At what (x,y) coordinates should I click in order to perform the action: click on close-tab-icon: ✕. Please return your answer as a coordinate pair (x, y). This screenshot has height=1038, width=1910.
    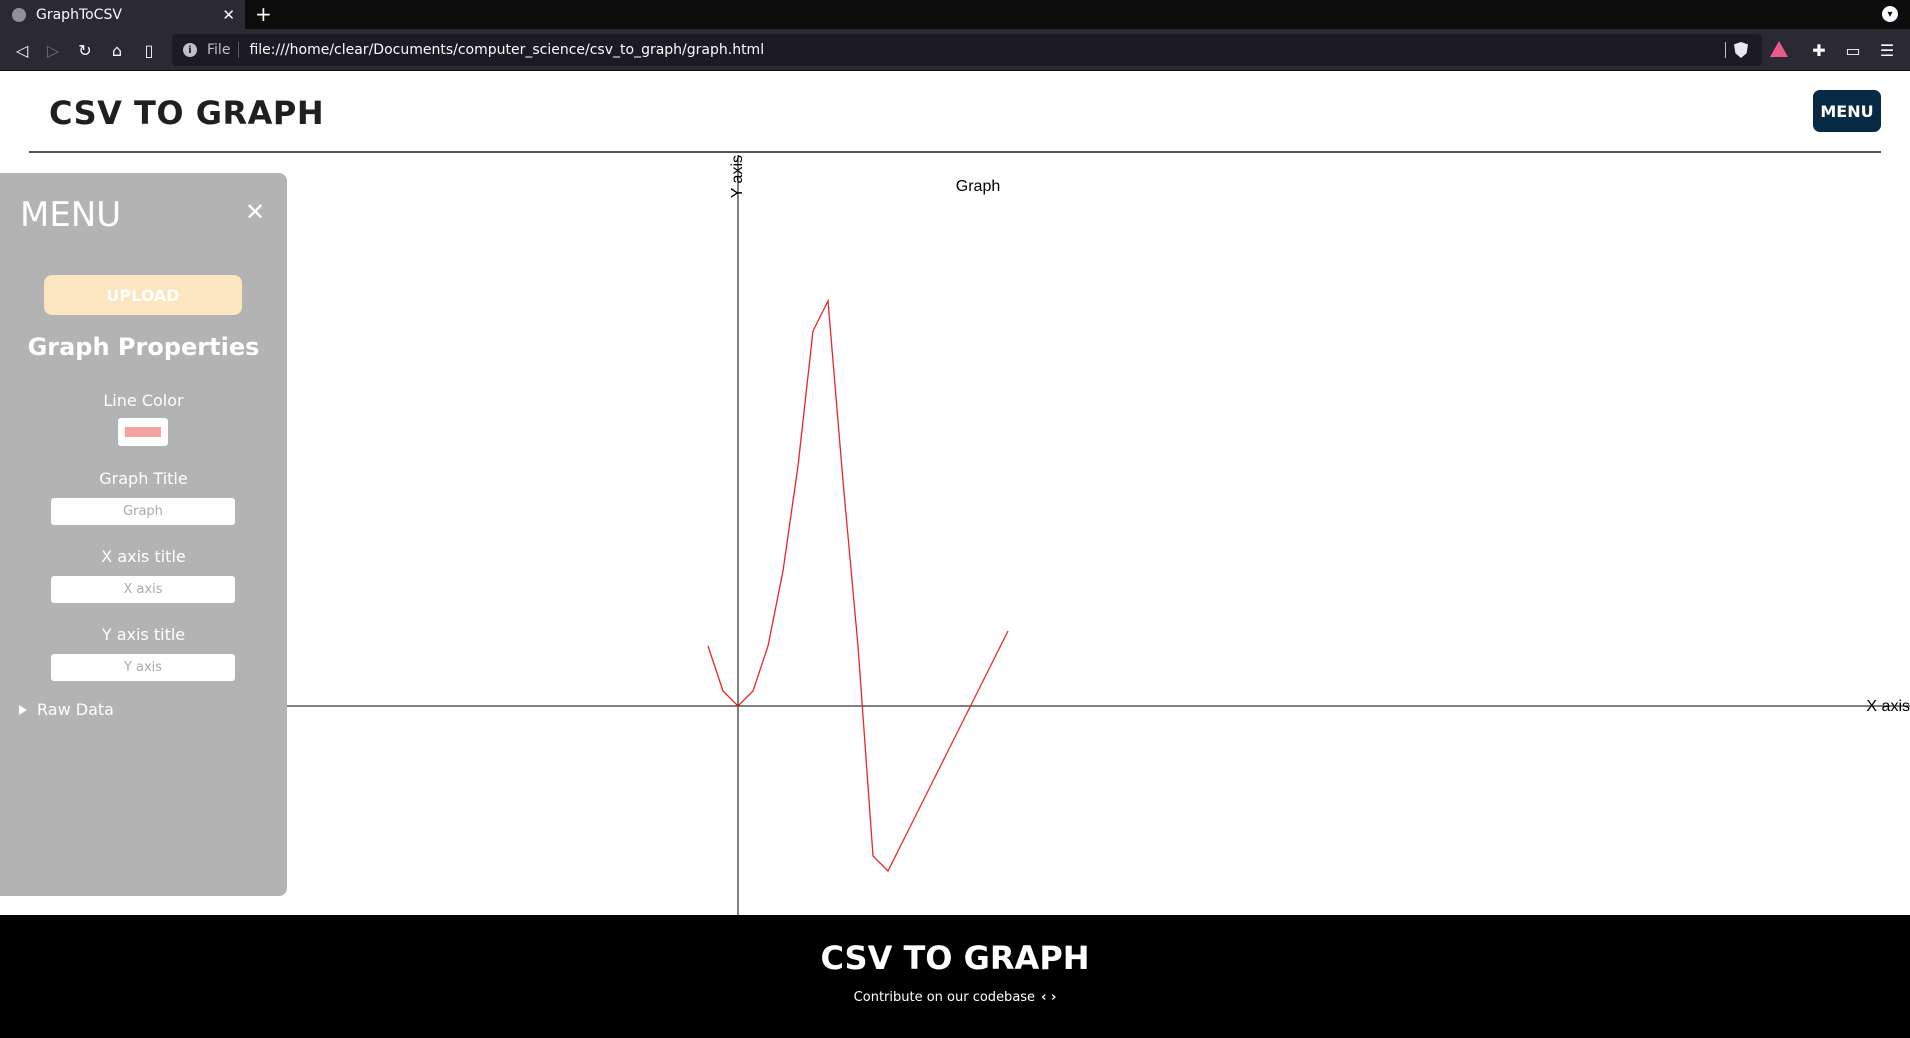
    Looking at the image, I should click on (228, 15).